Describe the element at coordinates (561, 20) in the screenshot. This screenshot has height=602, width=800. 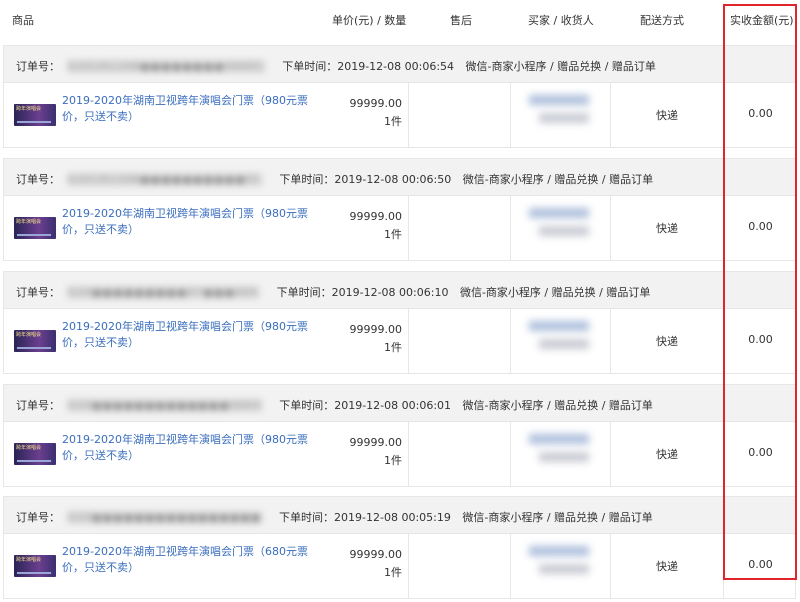
I see `header-buyer: 买家 / 收货人` at that location.